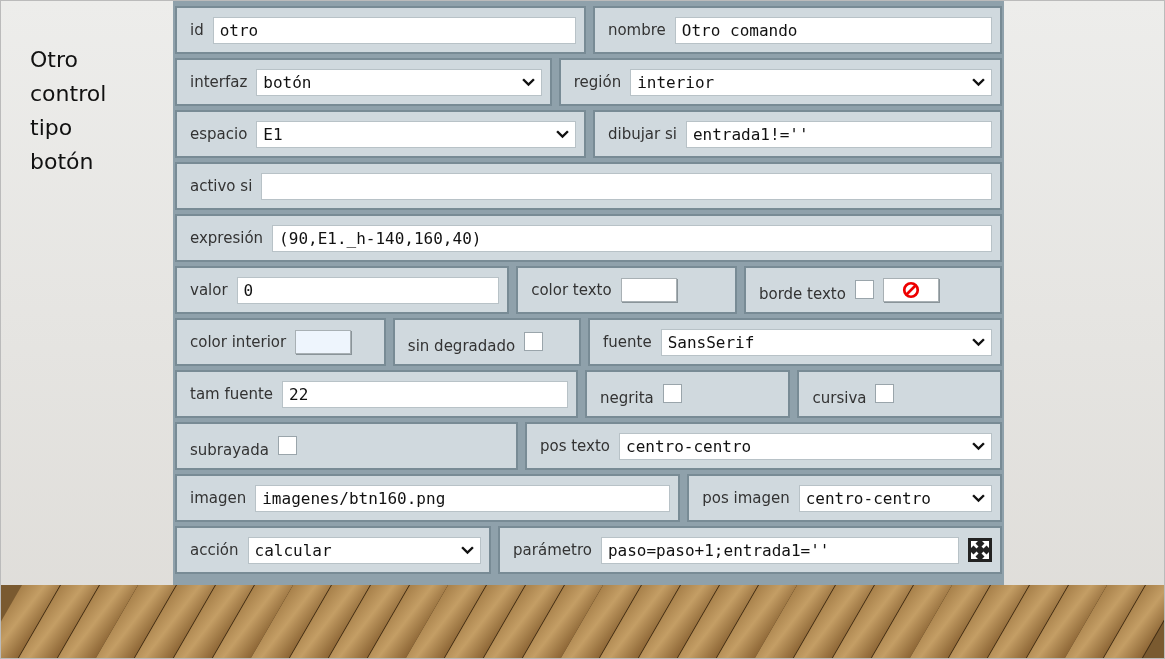  What do you see at coordinates (839, 397) in the screenshot?
I see `field-label: cursiva` at bounding box center [839, 397].